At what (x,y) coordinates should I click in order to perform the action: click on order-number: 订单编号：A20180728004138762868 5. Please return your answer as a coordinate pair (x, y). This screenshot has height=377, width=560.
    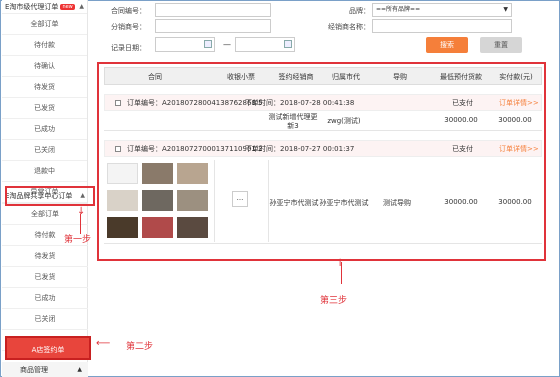
    Looking at the image, I should click on (195, 103).